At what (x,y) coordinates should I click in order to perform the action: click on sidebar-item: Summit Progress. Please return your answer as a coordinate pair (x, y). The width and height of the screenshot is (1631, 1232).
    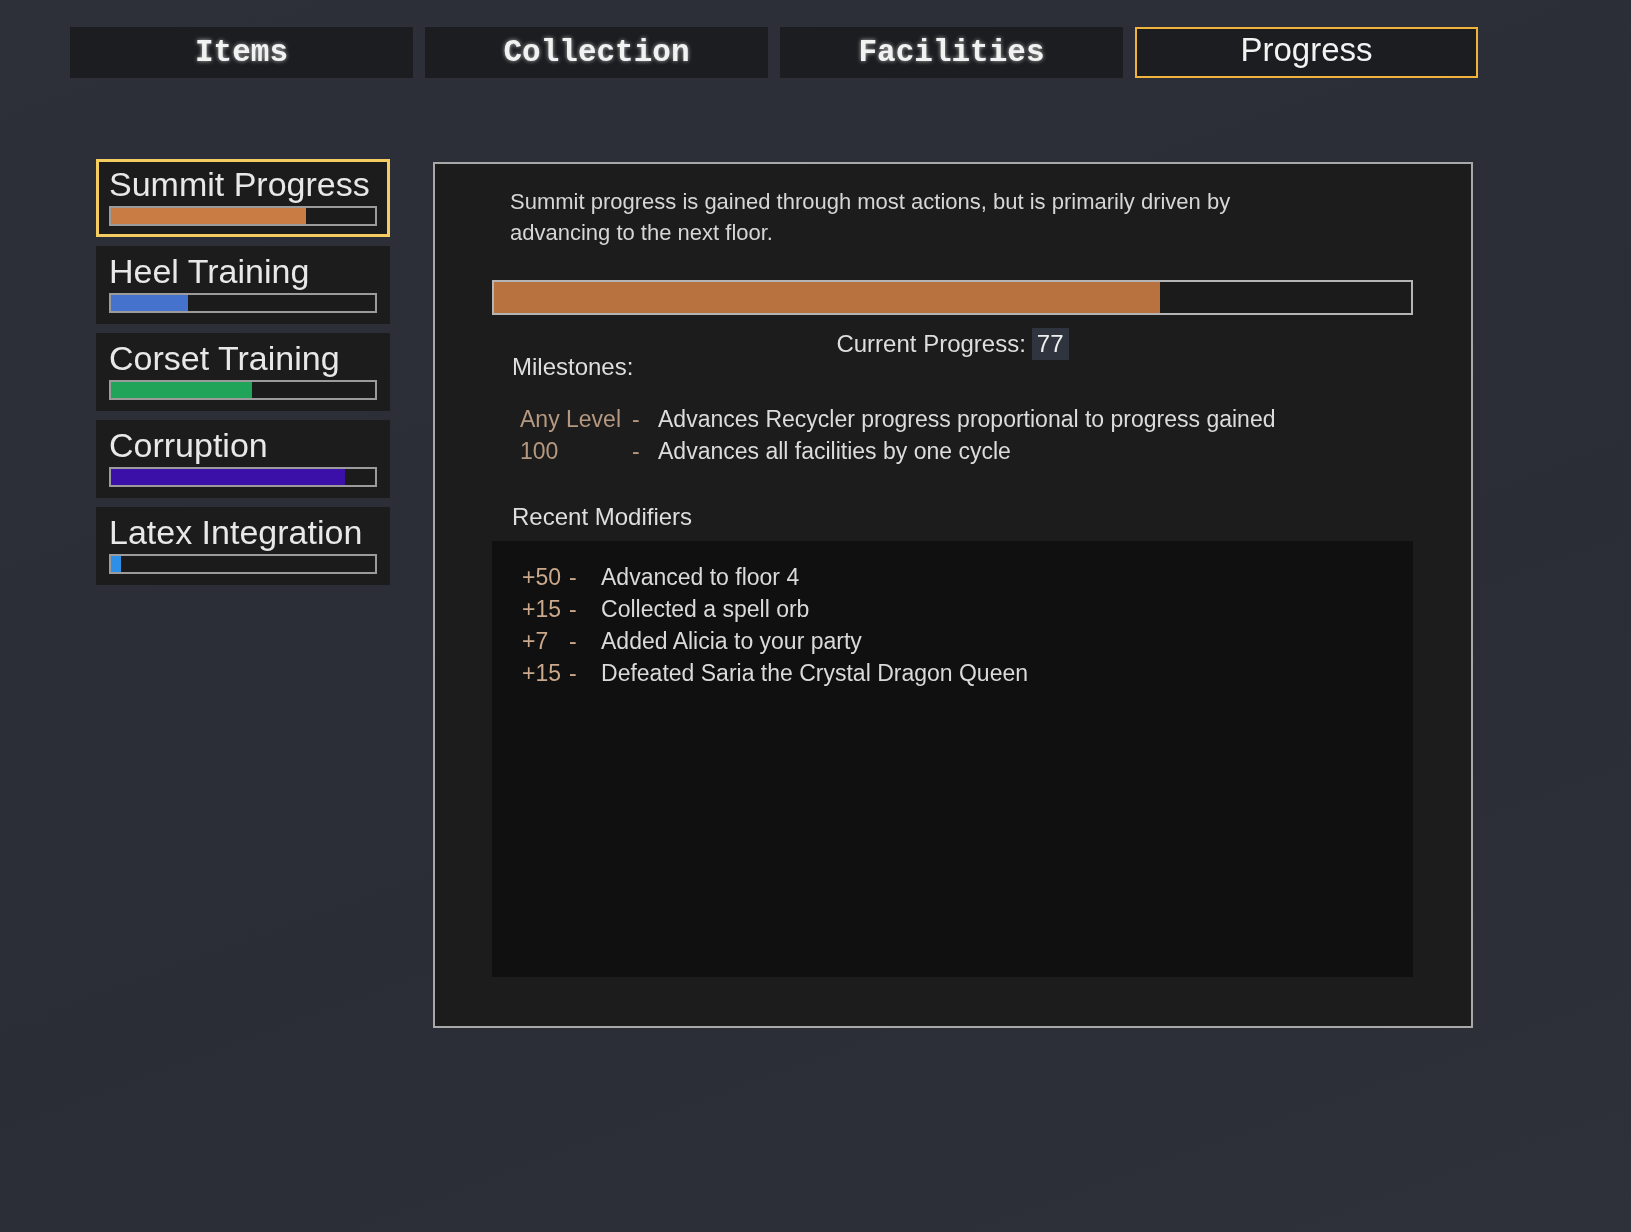
    Looking at the image, I should click on (243, 198).